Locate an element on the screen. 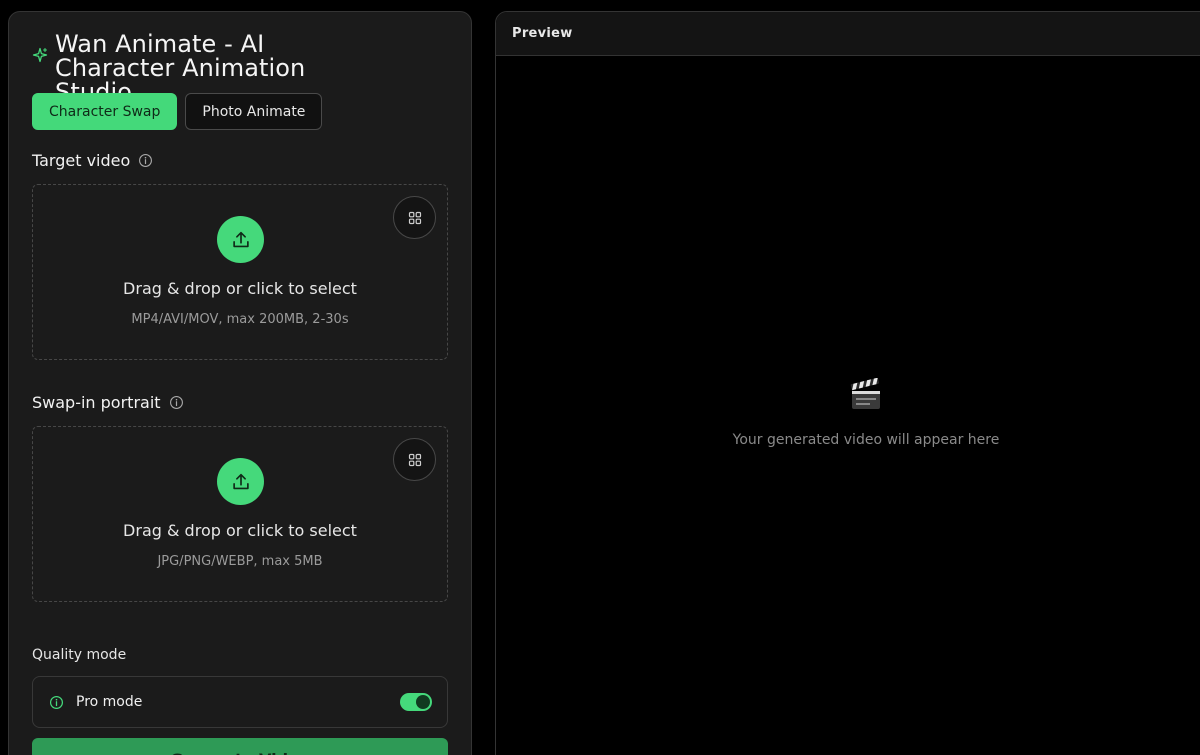  pro-mode-toggle is located at coordinates (416, 702).